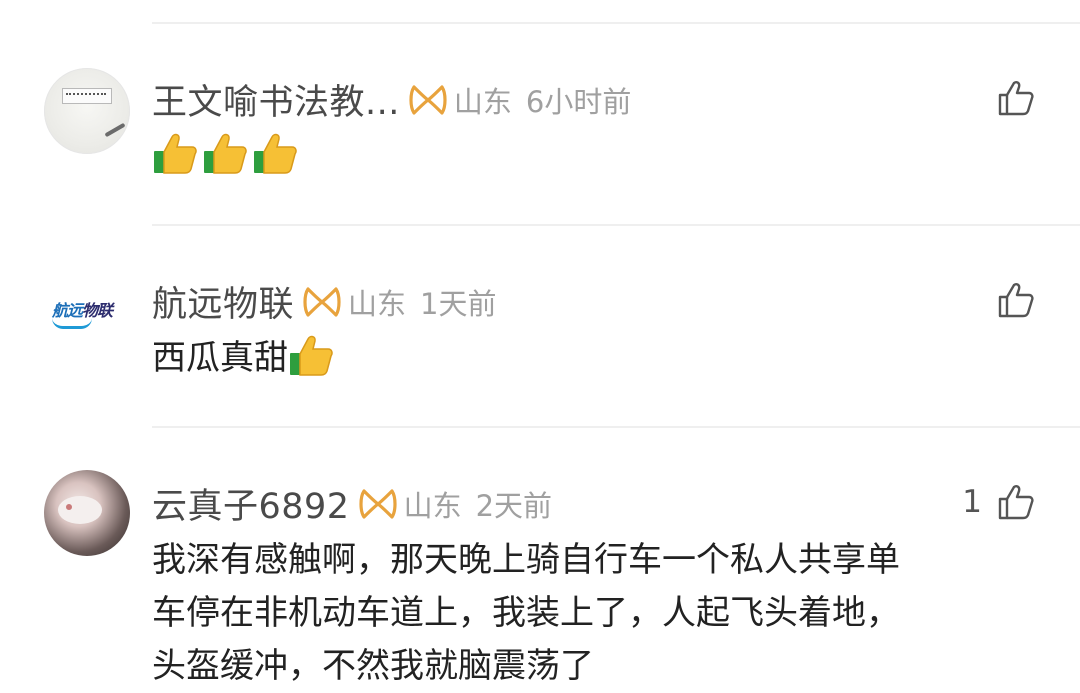 The height and width of the screenshot is (693, 1080). I want to click on avatar-brush, so click(115, 130).